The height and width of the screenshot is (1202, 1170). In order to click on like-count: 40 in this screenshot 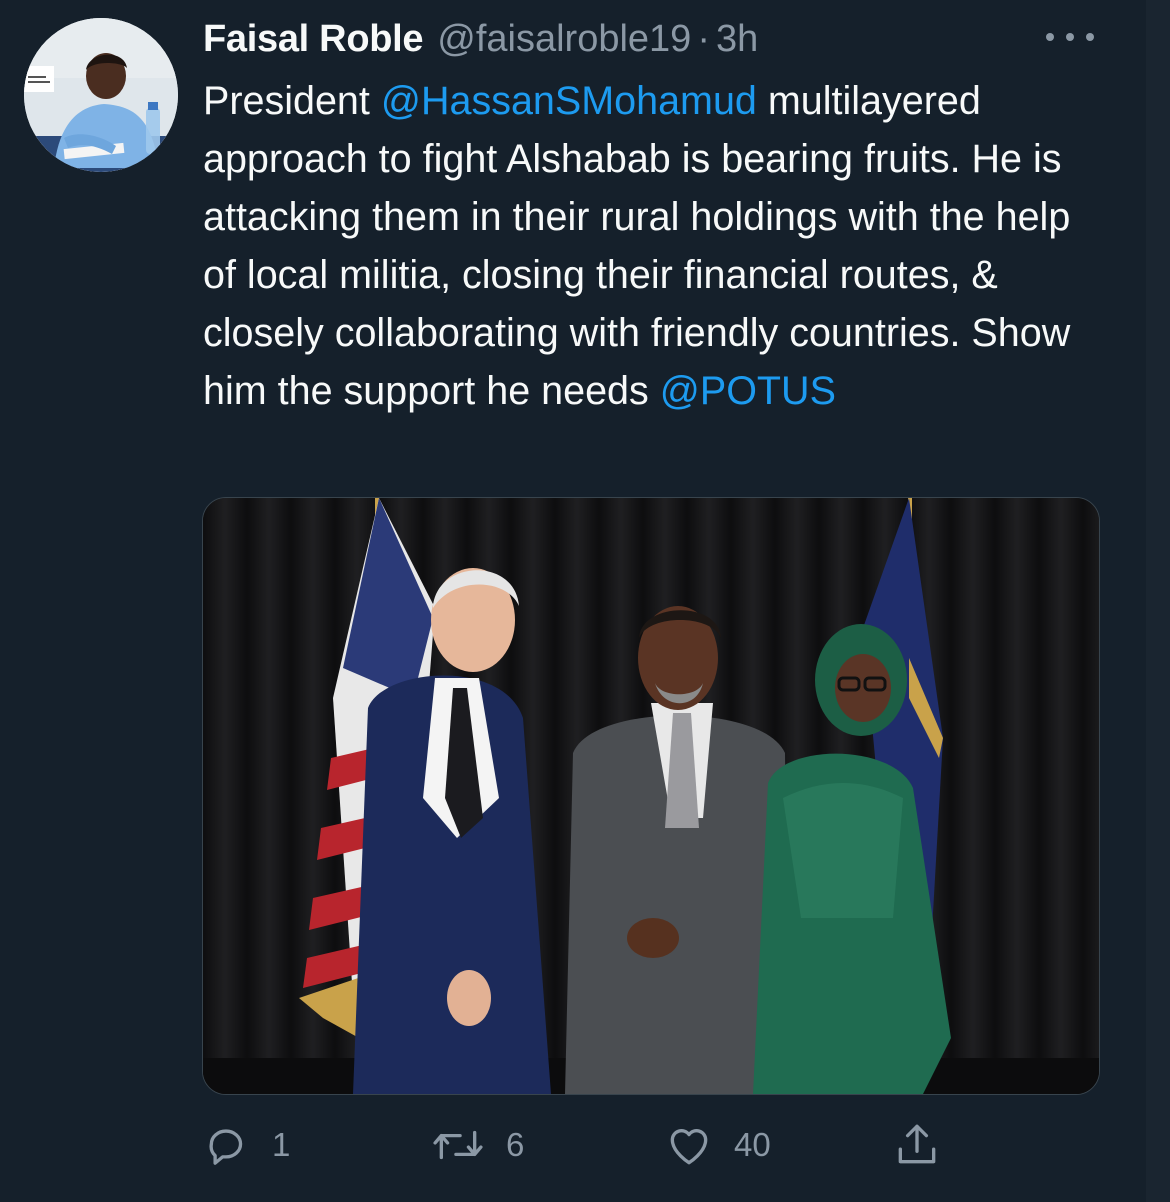, I will do `click(752, 1144)`.